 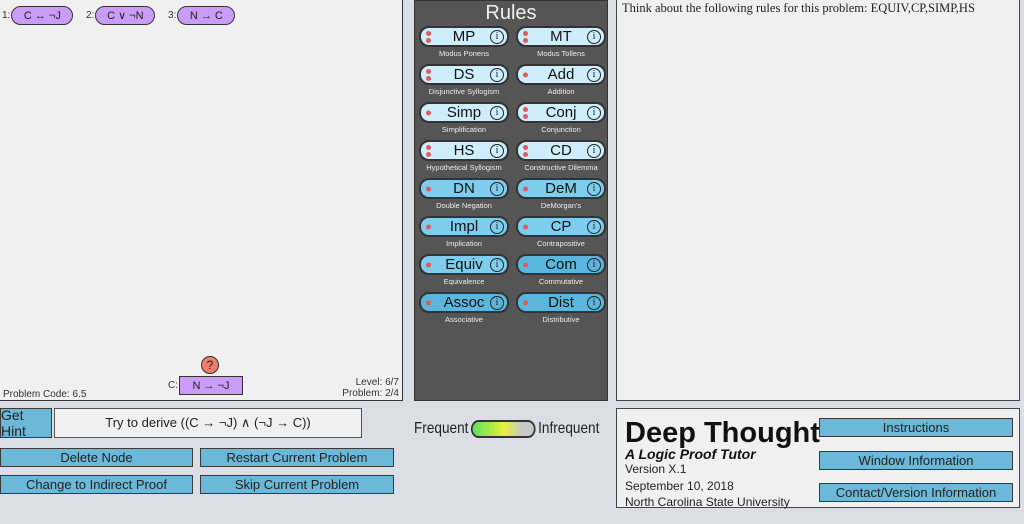 I want to click on indirect-proof-button: Change to Indirect Proof, so click(x=96, y=484).